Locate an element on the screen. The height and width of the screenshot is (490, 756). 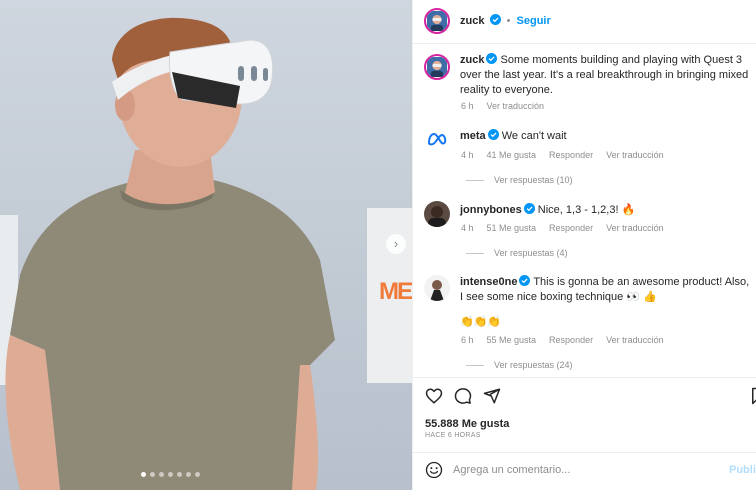
comment-meta: 6 h 55 Me gusta Responder Ver traducción is located at coordinates (562, 340).